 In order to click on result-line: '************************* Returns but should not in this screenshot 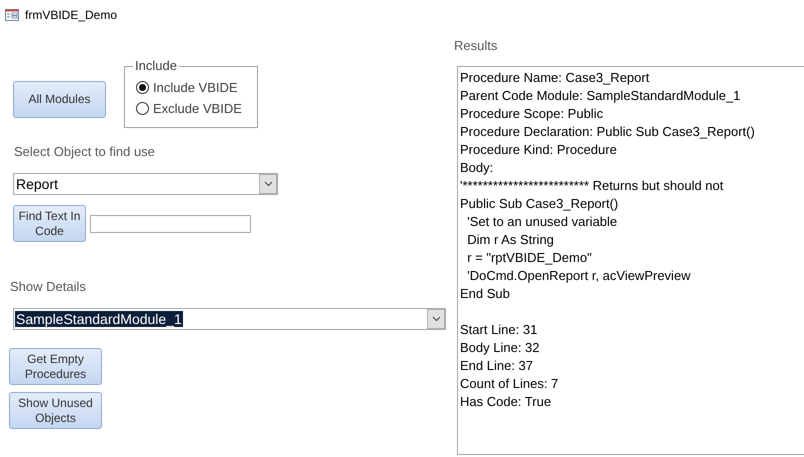, I will do `click(592, 186)`.